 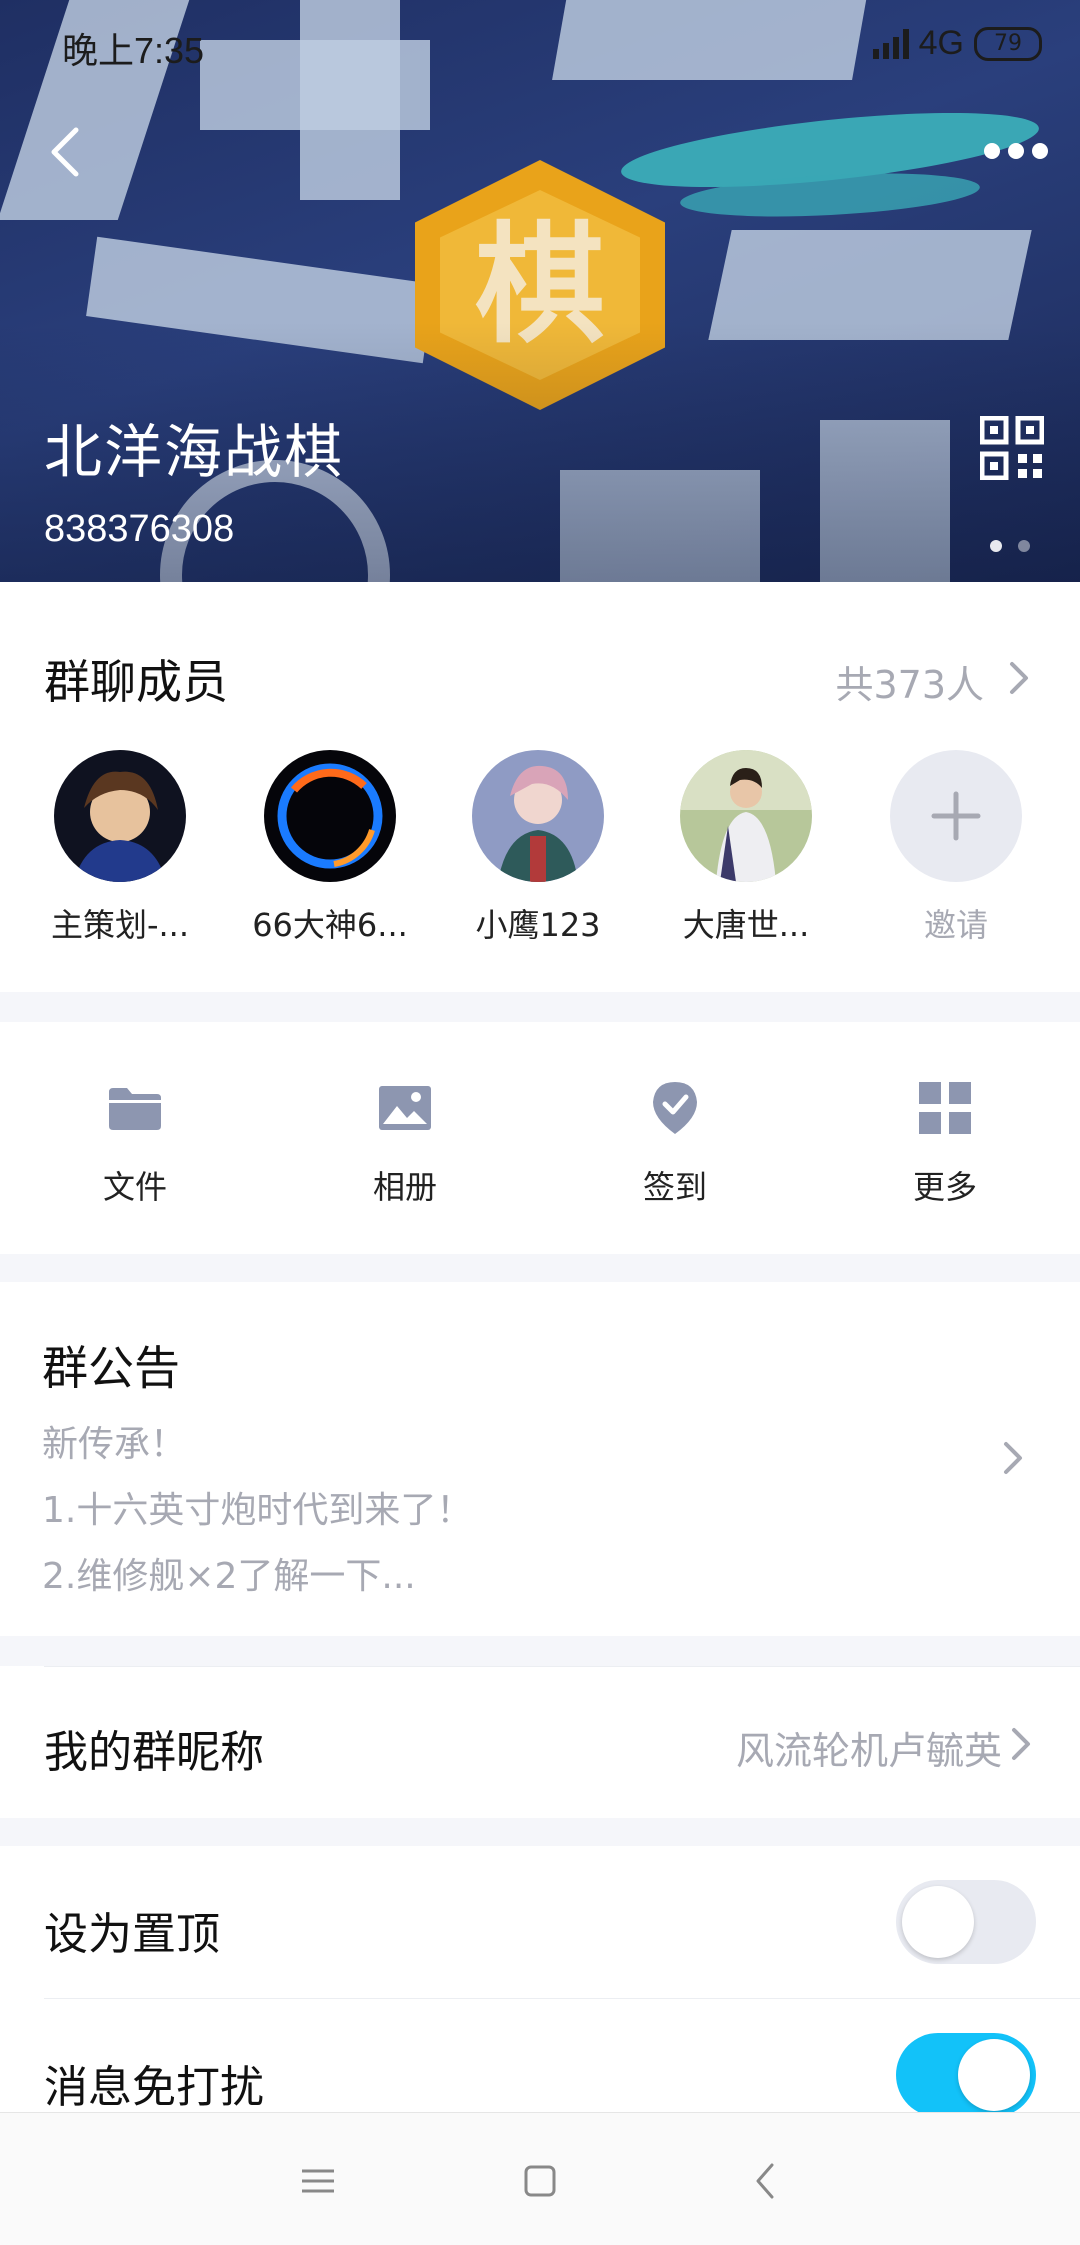 I want to click on tool-label: 相册, so click(x=404, y=1187).